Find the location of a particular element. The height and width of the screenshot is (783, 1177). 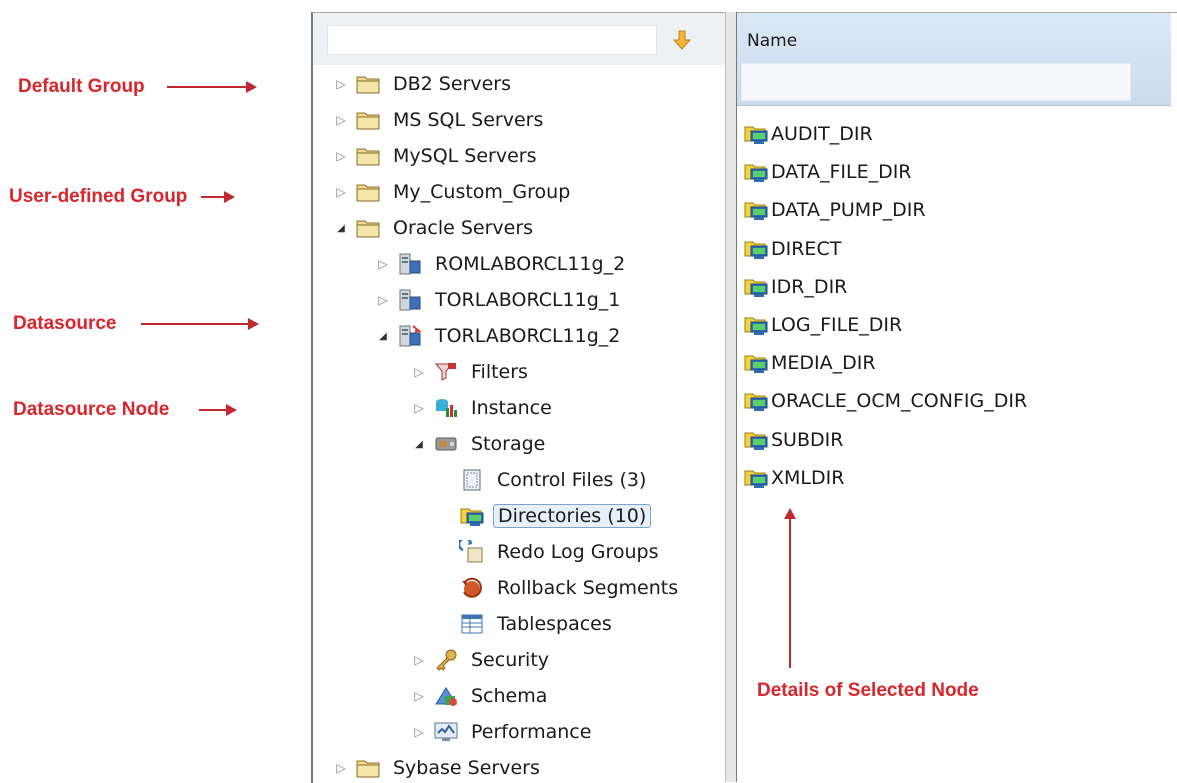

tree-node-control-files-3: Control Files (3) is located at coordinates (552, 480).